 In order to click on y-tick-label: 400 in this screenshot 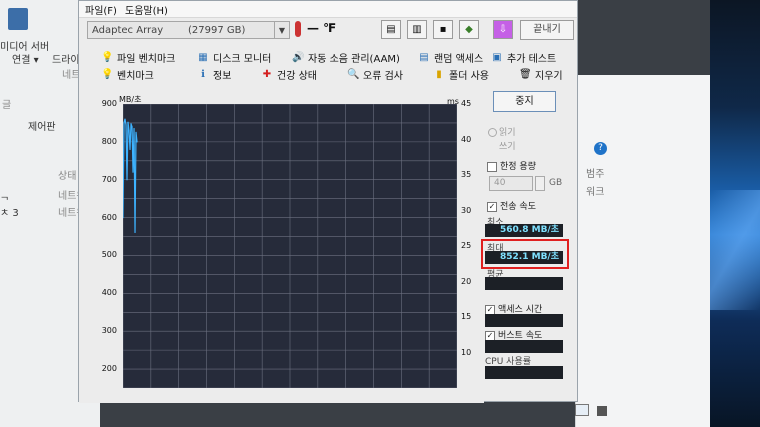, I will do `click(109, 293)`.